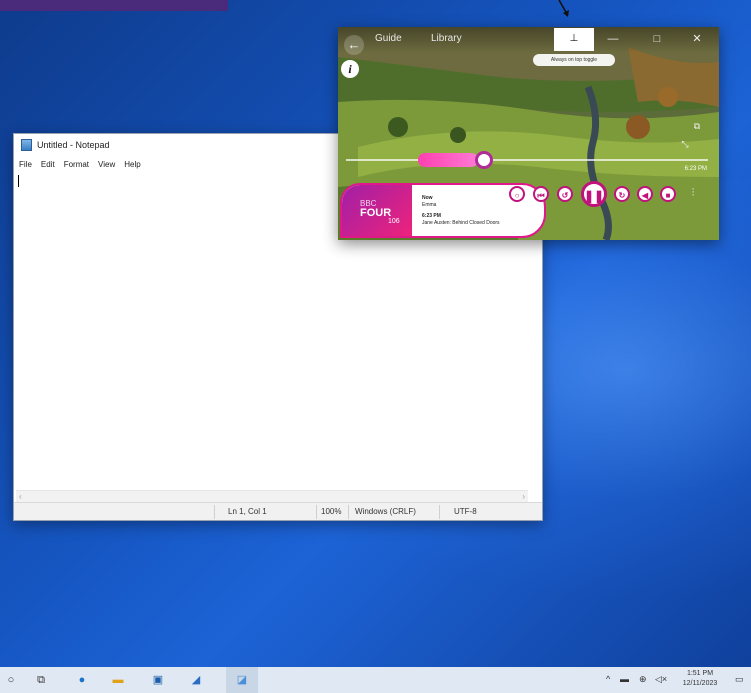  What do you see at coordinates (541, 194) in the screenshot?
I see `skip-back-icon: ⏮` at bounding box center [541, 194].